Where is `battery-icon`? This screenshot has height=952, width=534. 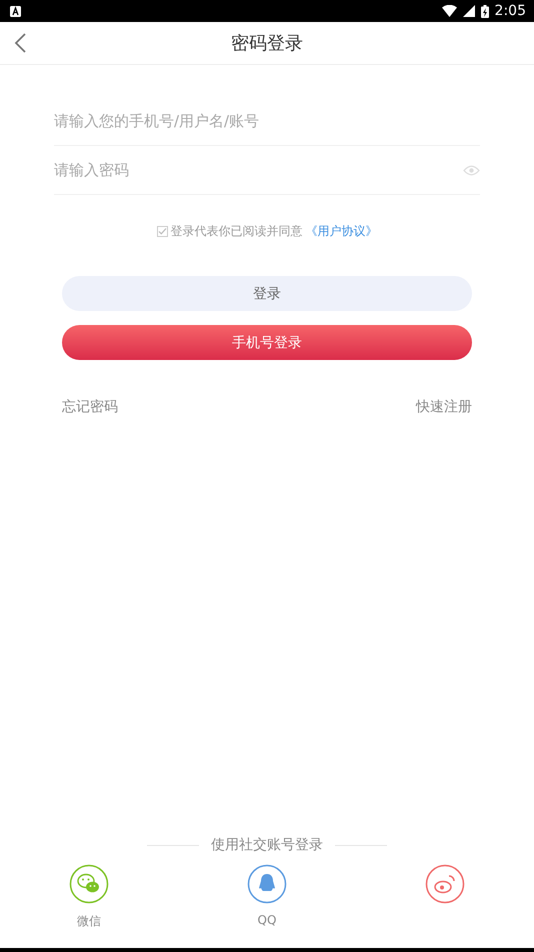
battery-icon is located at coordinates (484, 11).